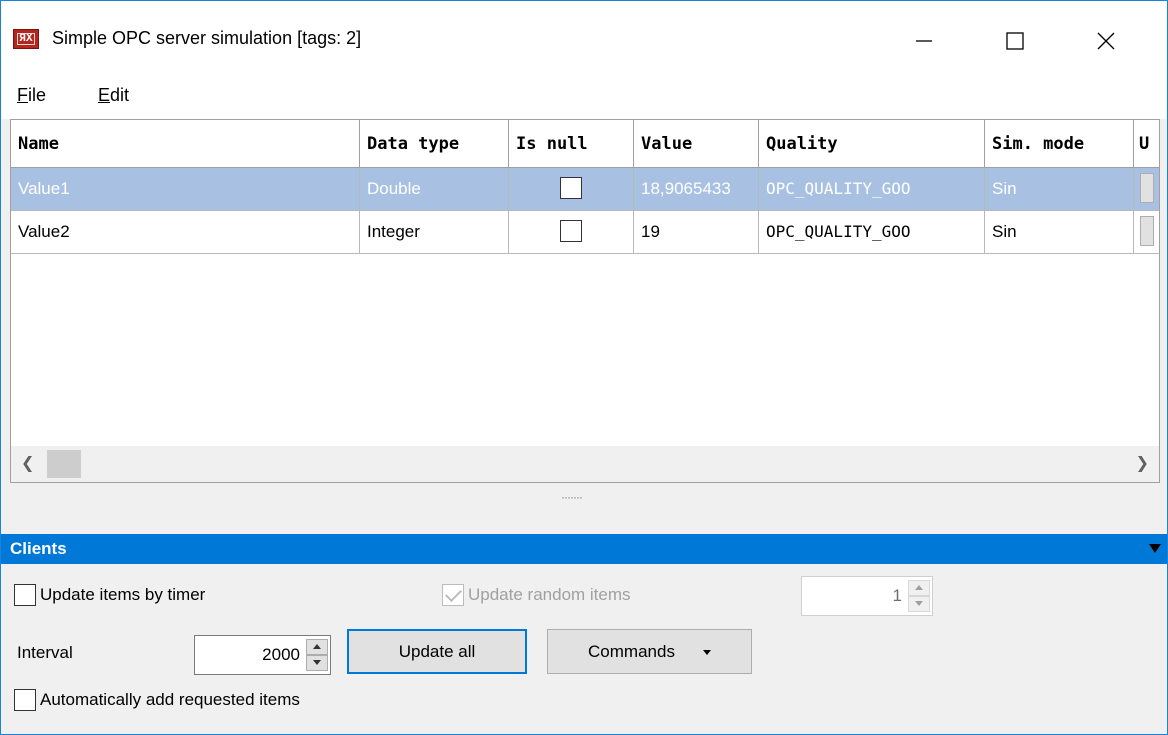  Describe the element at coordinates (696, 189) in the screenshot. I see `cell-value: 18,9065433` at that location.